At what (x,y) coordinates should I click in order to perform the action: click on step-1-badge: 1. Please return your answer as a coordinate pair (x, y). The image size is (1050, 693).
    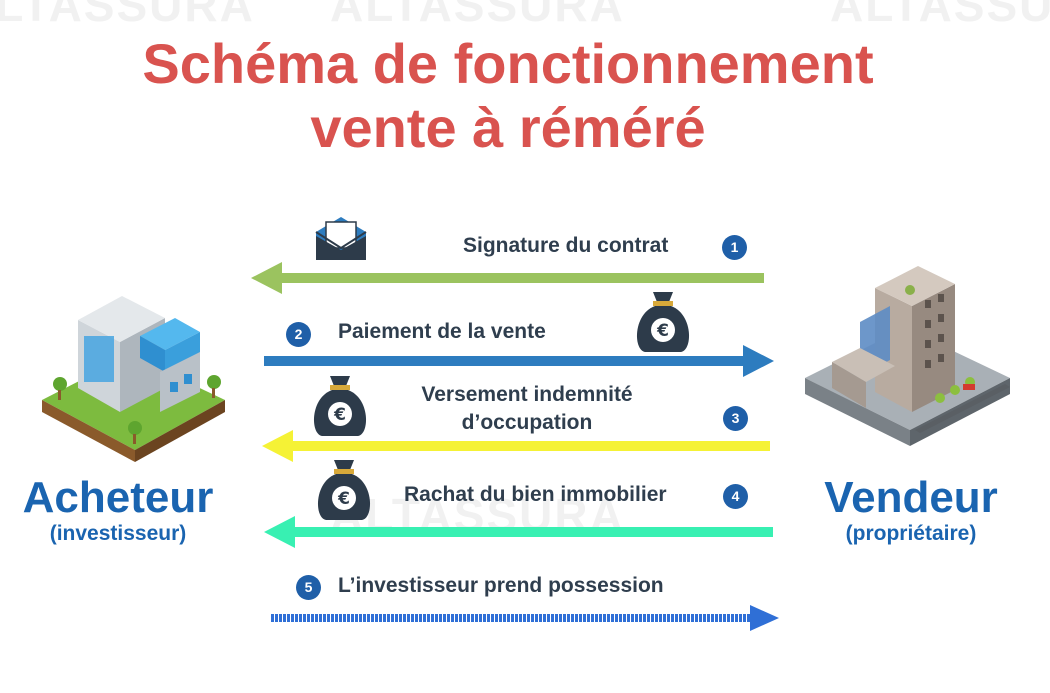
    Looking at the image, I should click on (734, 247).